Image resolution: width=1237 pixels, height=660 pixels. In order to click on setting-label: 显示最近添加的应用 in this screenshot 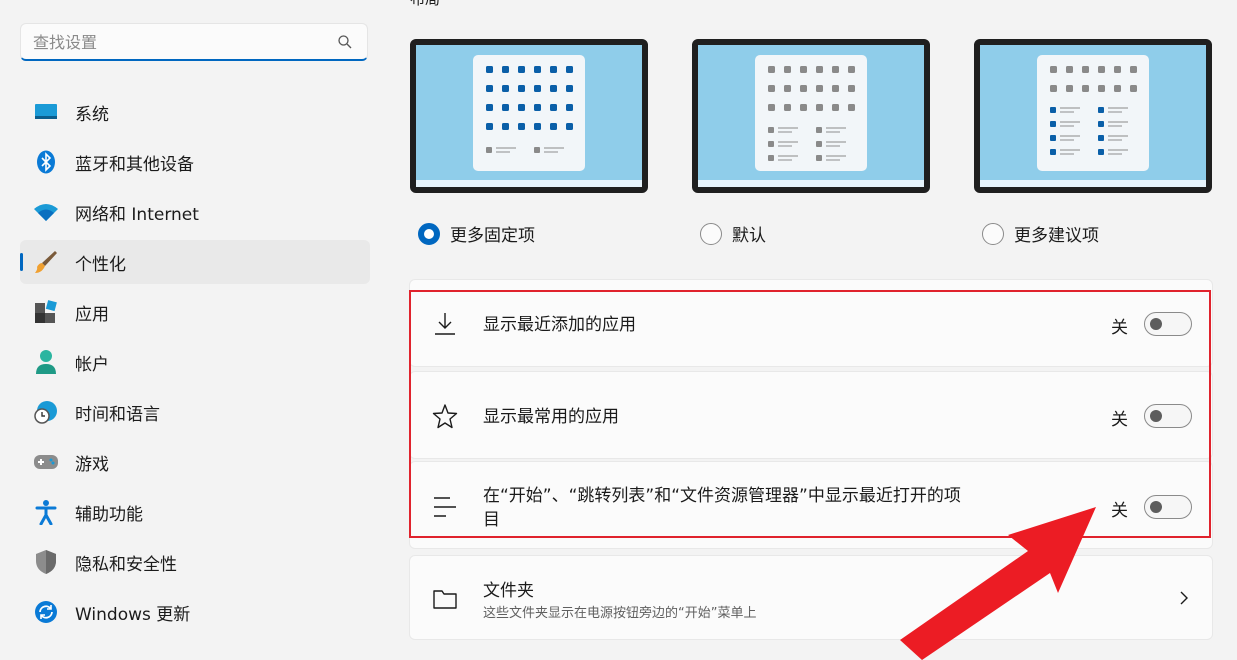, I will do `click(559, 325)`.